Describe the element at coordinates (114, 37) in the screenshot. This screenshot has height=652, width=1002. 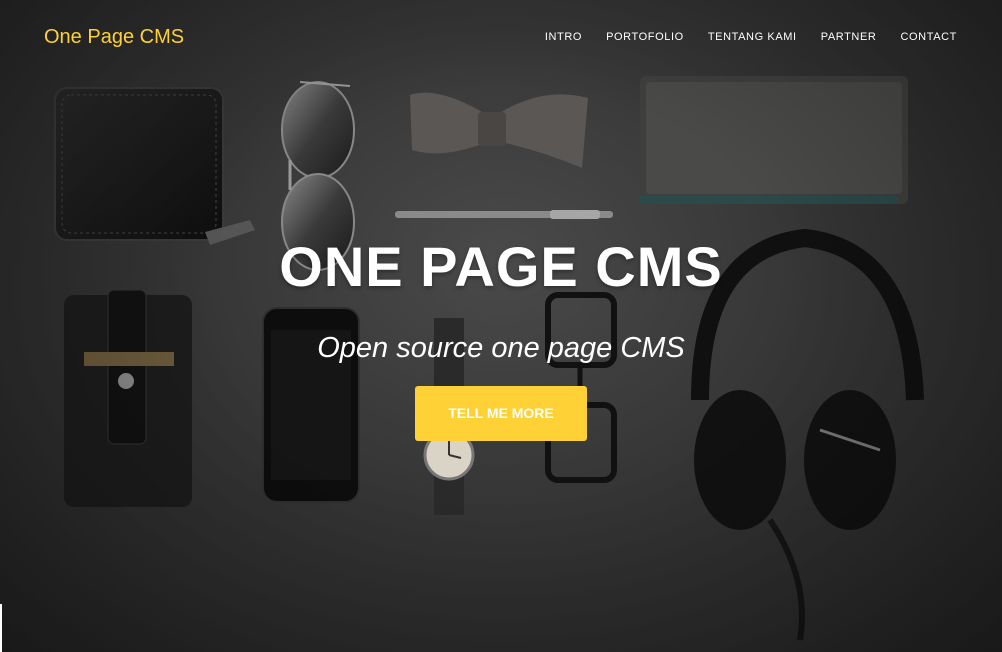
I see `site-brand-link: One Page CMS` at that location.